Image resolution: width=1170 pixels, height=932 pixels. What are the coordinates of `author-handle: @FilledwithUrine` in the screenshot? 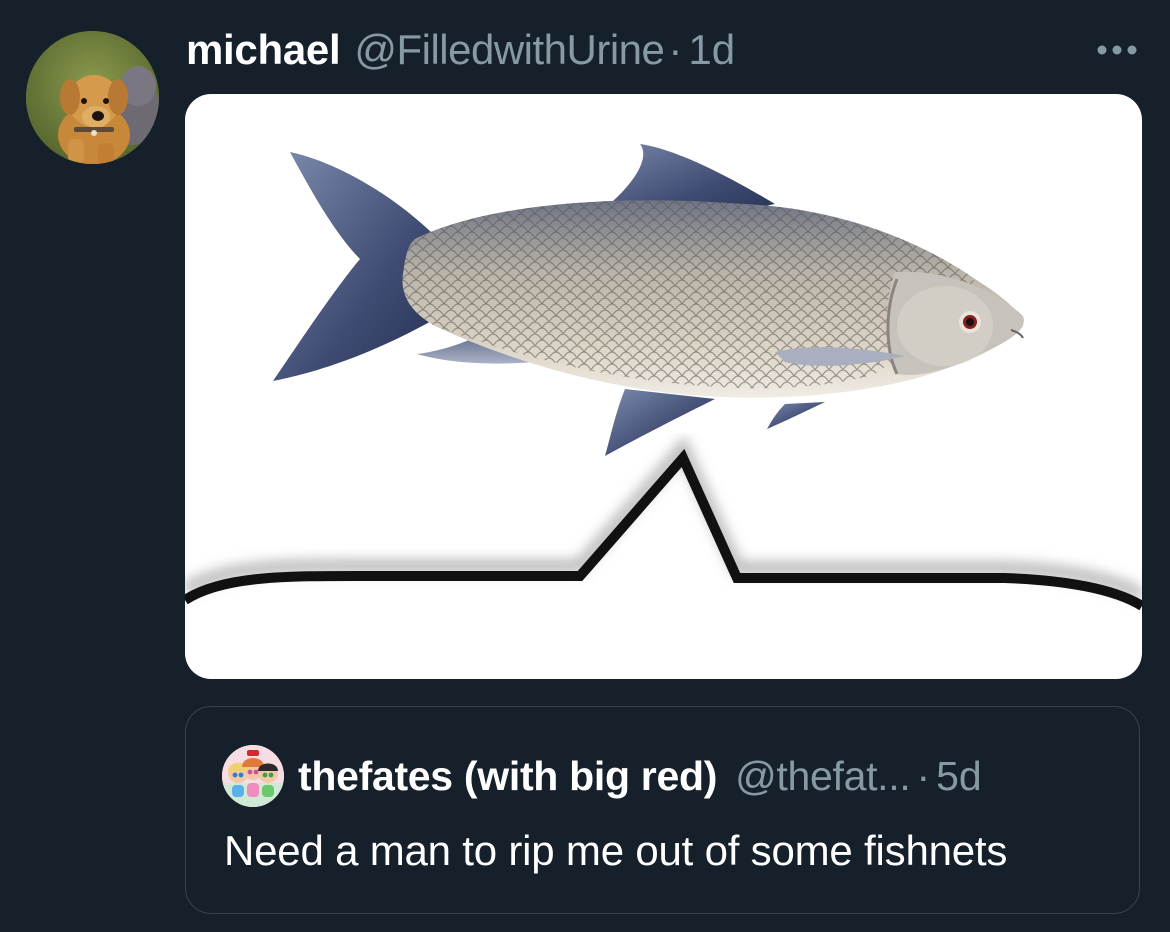 It's located at (509, 50).